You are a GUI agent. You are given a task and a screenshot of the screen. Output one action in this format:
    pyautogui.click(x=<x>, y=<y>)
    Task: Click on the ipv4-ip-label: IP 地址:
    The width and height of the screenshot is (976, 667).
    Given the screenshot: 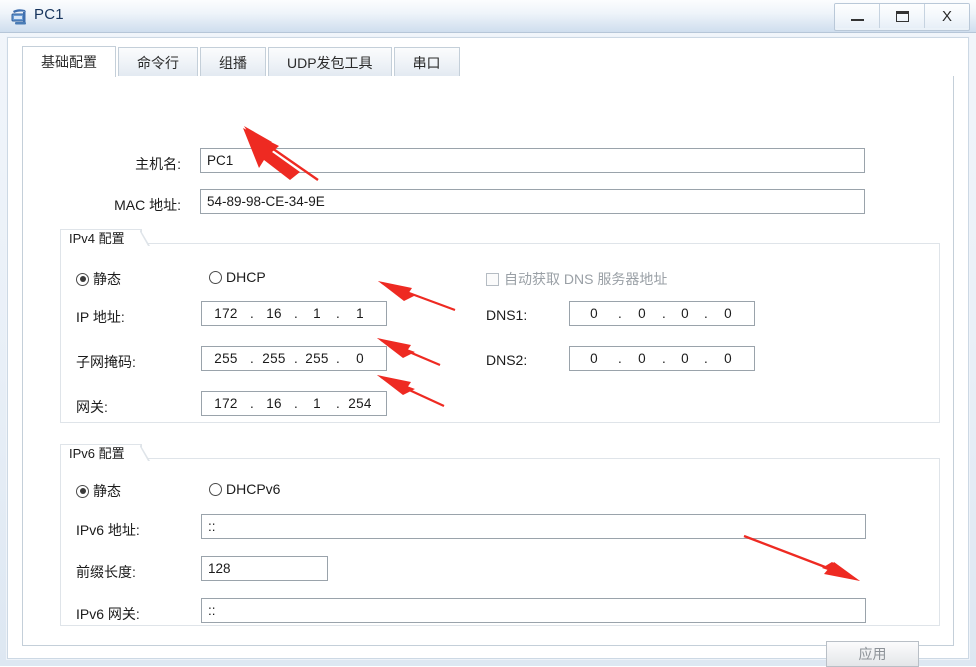 What is the action you would take?
    pyautogui.click(x=100, y=317)
    